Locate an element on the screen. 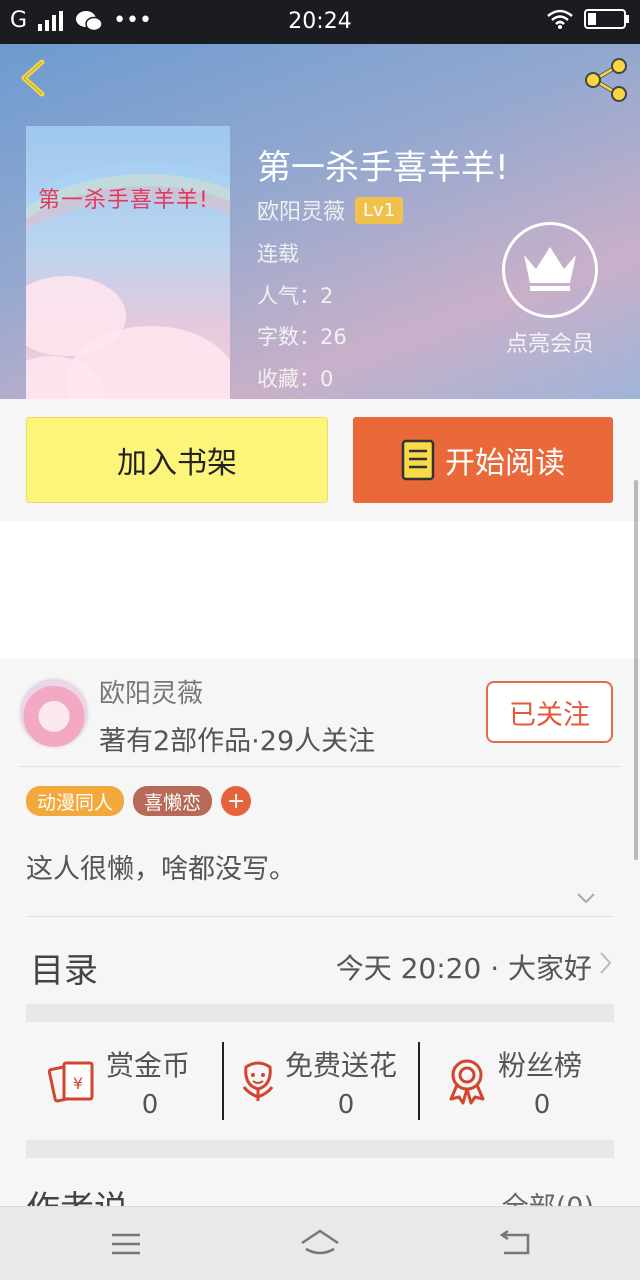 The image size is (640, 1280). reward-label: 粉丝榜 is located at coordinates (540, 1065).